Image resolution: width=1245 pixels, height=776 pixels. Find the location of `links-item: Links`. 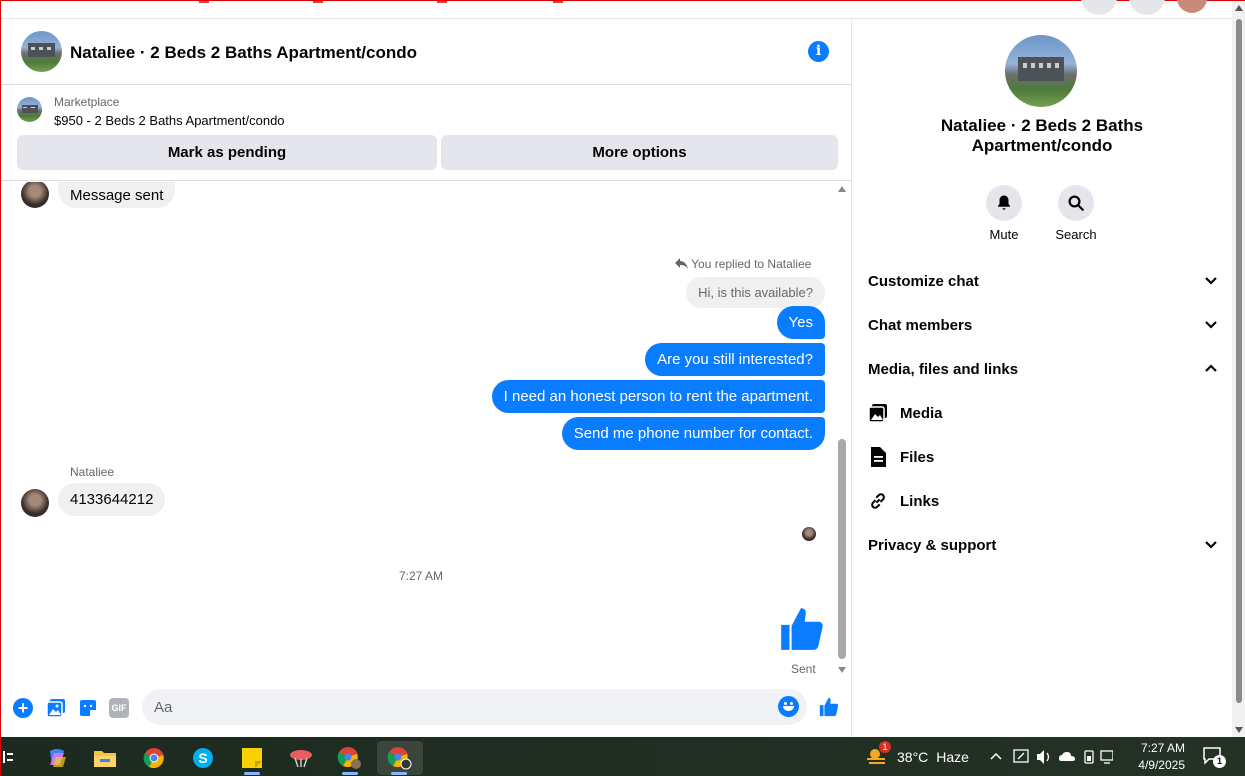

links-item: Links is located at coordinates (1043, 501).